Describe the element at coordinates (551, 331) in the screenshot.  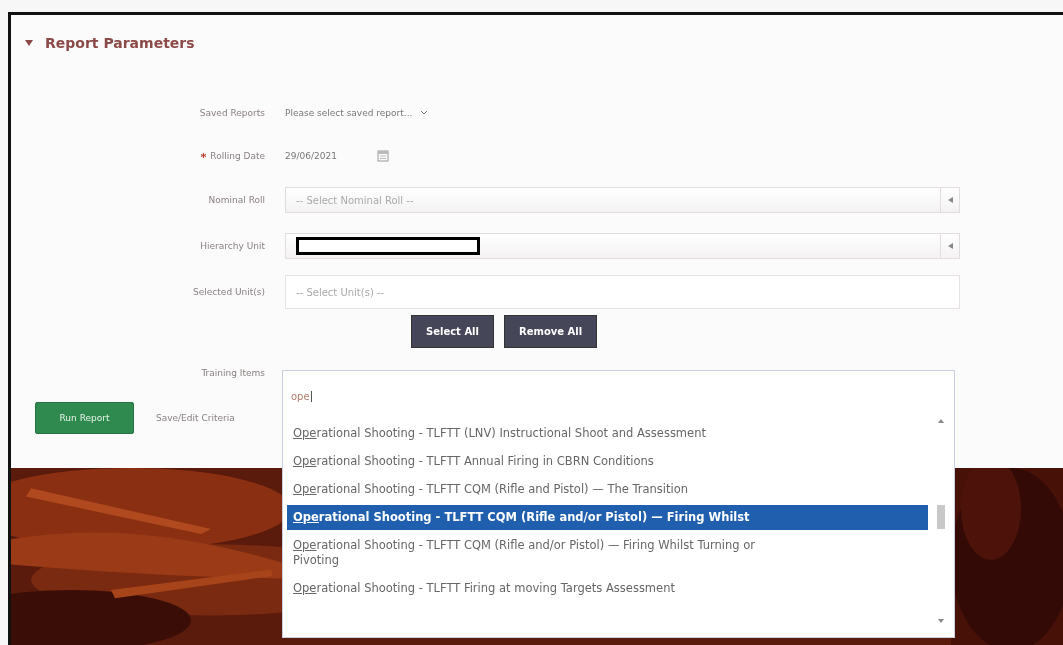
I see `remove-all-button: Remove All` at that location.